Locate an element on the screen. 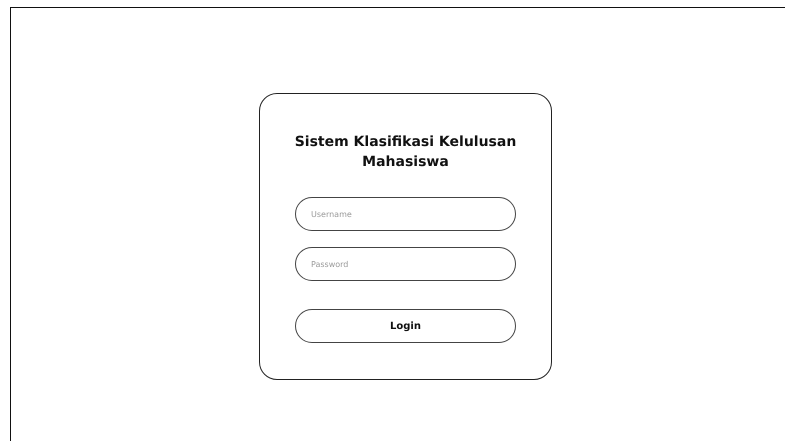 This screenshot has width=785, height=441. input-field: Username is located at coordinates (405, 214).